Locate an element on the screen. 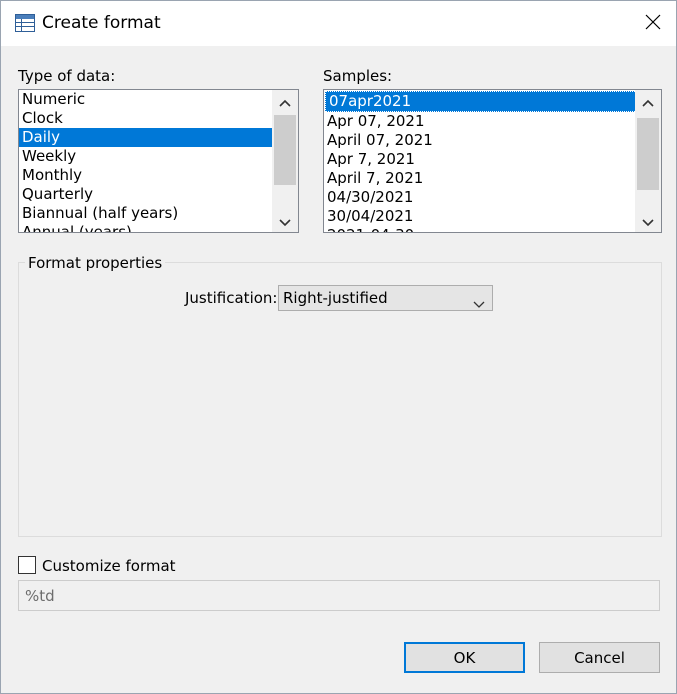  close-icon is located at coordinates (653, 24).